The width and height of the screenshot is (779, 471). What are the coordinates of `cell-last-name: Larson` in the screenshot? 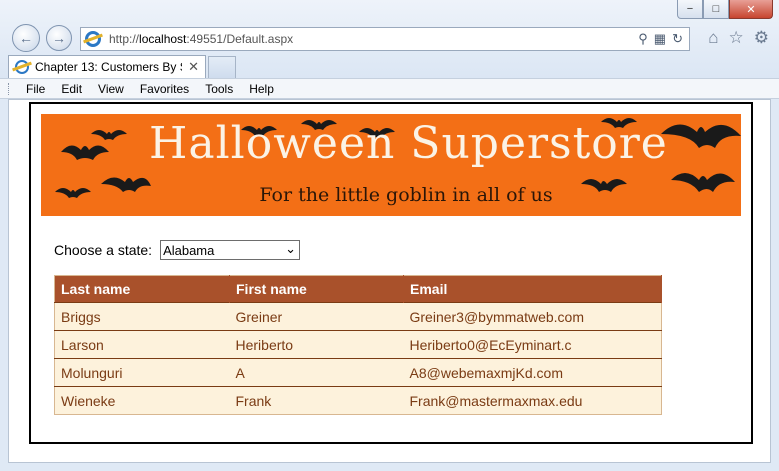 It's located at (142, 344).